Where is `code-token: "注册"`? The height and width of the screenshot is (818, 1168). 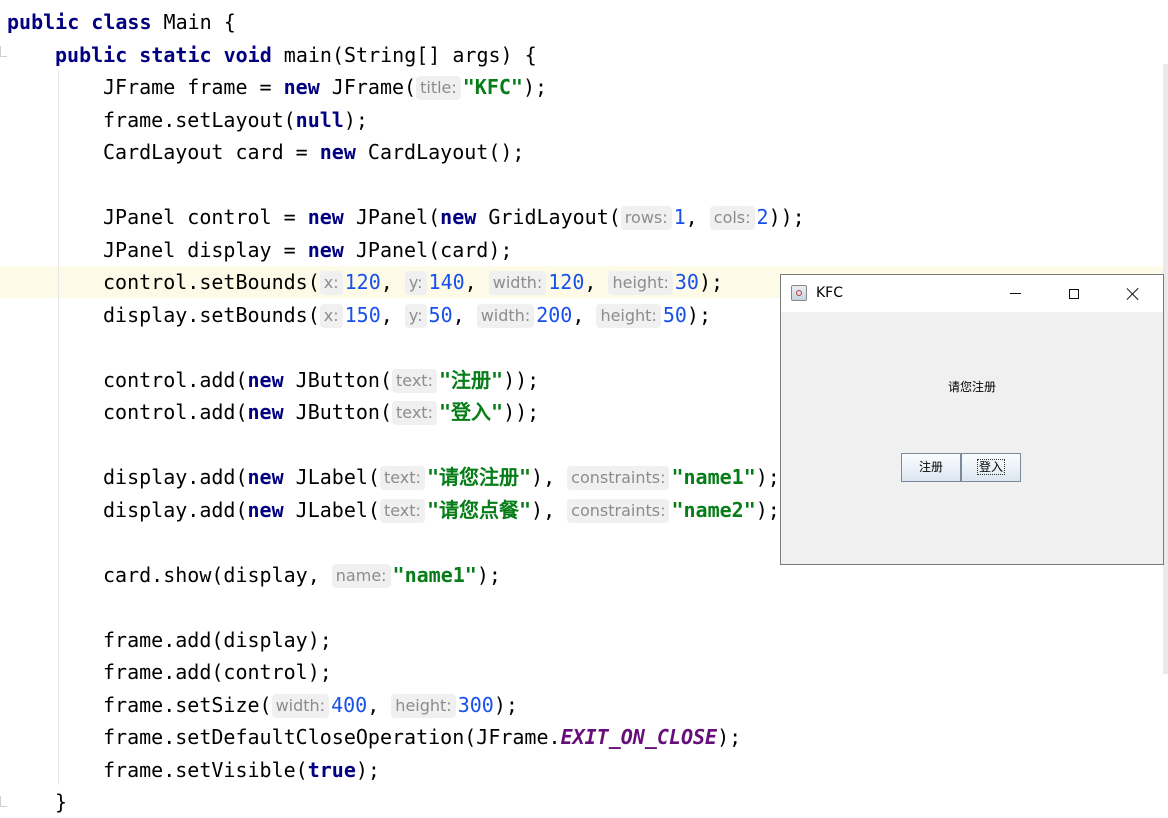 code-token: "注册" is located at coordinates (471, 379).